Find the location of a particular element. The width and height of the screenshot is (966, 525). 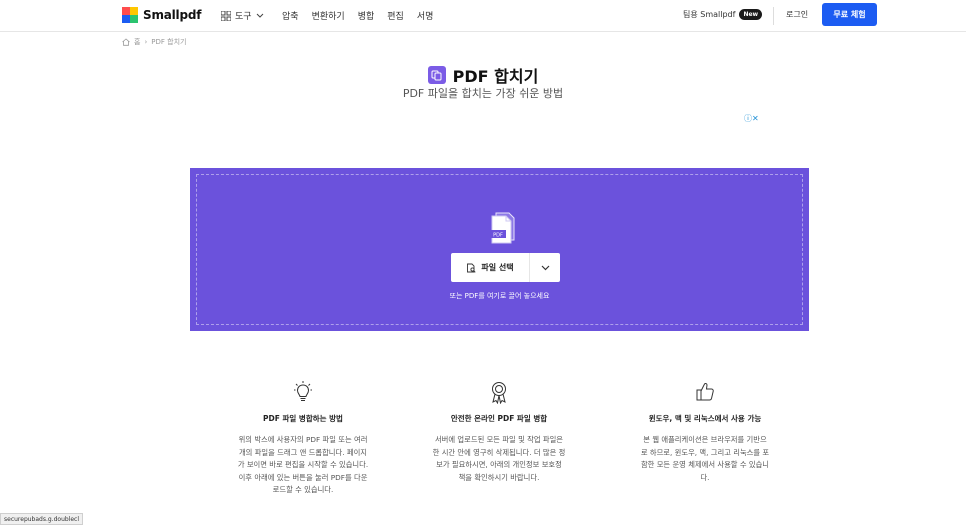

choose-source-dropdown is located at coordinates (545, 267).